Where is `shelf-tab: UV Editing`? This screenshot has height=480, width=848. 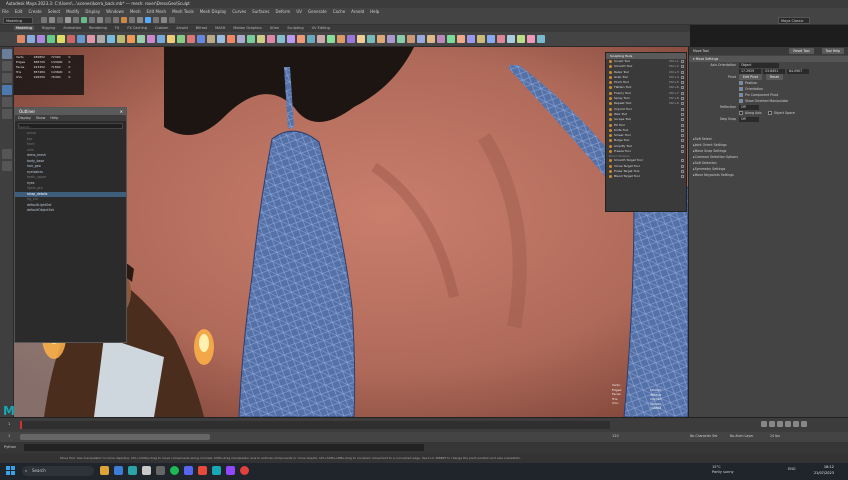 shelf-tab: UV Editing is located at coordinates (321, 28).